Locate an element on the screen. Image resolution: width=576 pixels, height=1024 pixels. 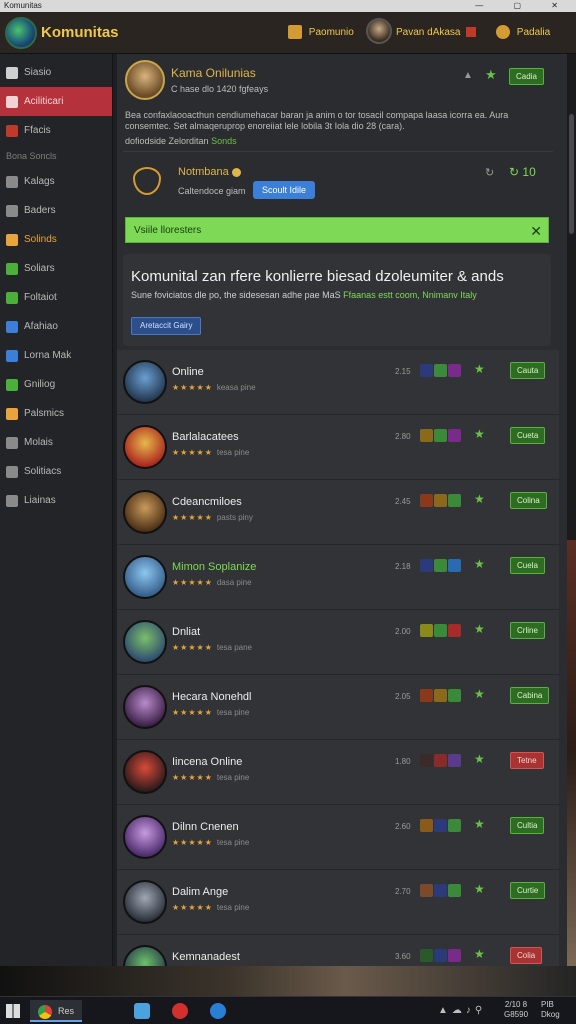
game-row: Hecara Nonehdl ★★★★★ tesa pine 2.05 ★ Cabina is located at coordinates (338, 707).